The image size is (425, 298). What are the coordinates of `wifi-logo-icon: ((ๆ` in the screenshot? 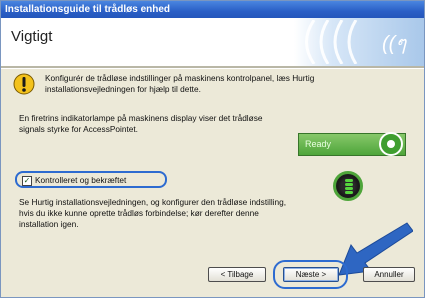 It's located at (356, 42).